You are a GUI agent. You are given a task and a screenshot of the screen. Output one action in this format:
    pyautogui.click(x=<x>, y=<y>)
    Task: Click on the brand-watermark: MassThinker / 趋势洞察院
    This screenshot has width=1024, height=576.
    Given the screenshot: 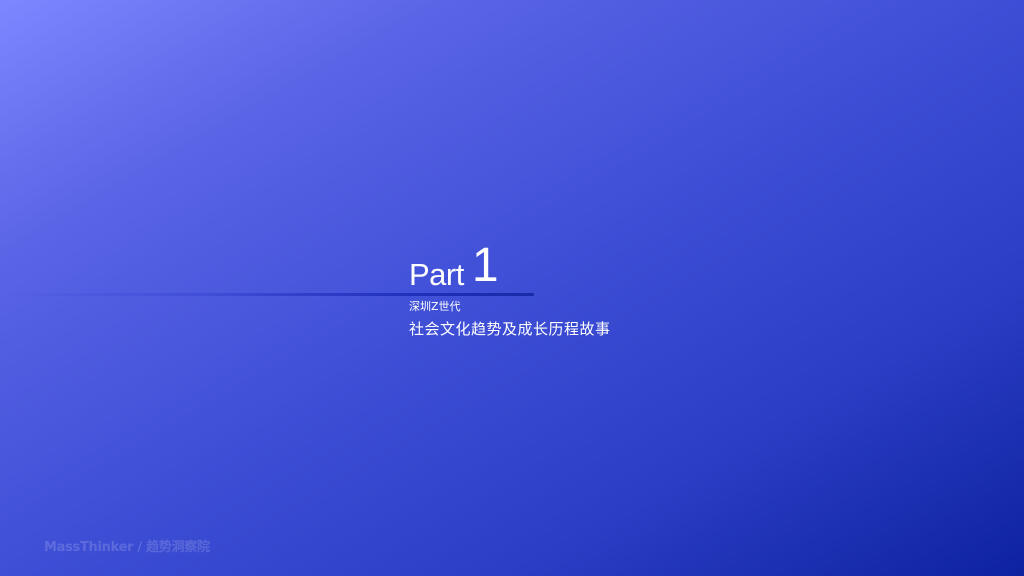 What is the action you would take?
    pyautogui.click(x=127, y=547)
    